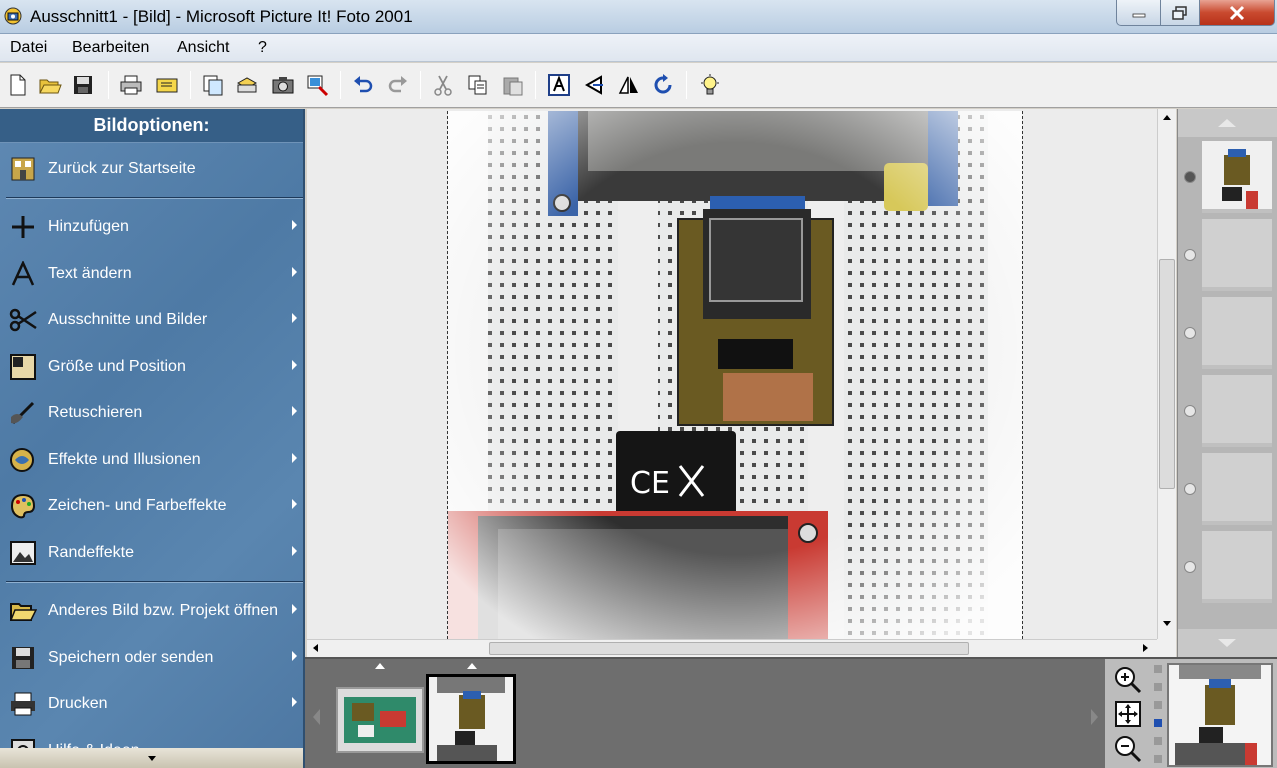 The height and width of the screenshot is (768, 1277). Describe the element at coordinates (247, 85) in the screenshot. I see `scan-button` at that location.